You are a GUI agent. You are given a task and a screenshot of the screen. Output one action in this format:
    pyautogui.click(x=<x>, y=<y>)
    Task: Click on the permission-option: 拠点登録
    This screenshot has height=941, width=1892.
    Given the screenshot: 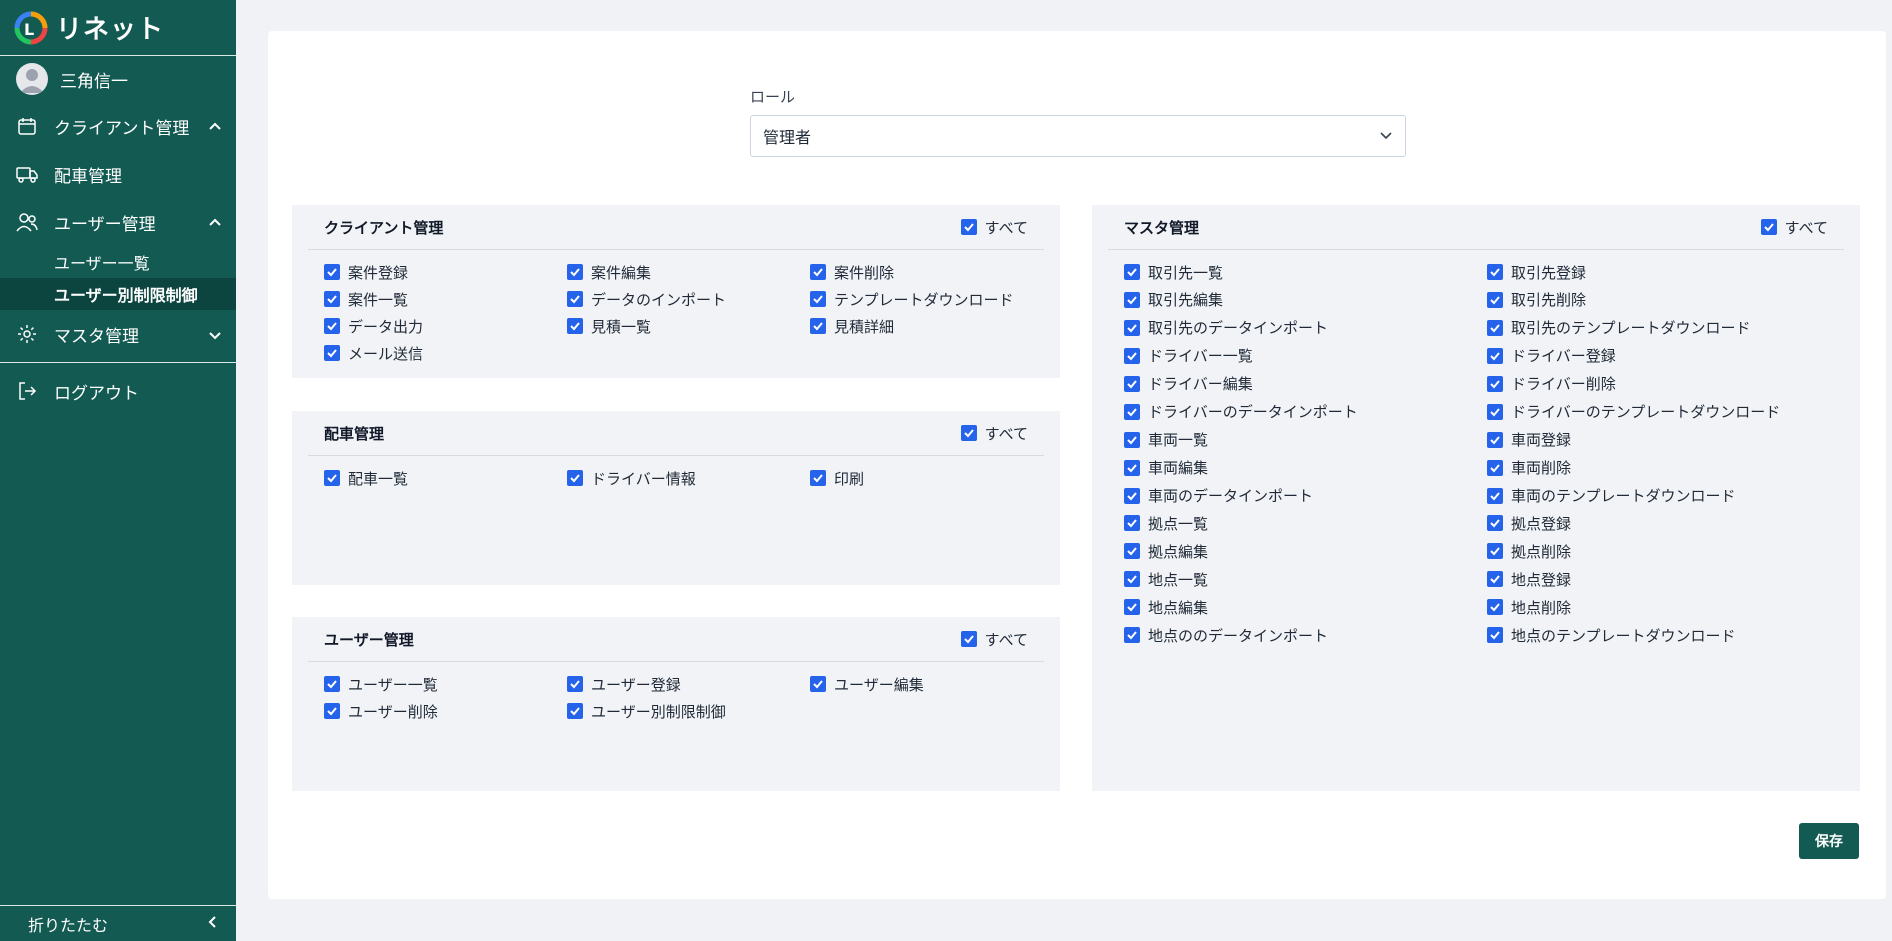 What is the action you would take?
    pyautogui.click(x=1668, y=523)
    